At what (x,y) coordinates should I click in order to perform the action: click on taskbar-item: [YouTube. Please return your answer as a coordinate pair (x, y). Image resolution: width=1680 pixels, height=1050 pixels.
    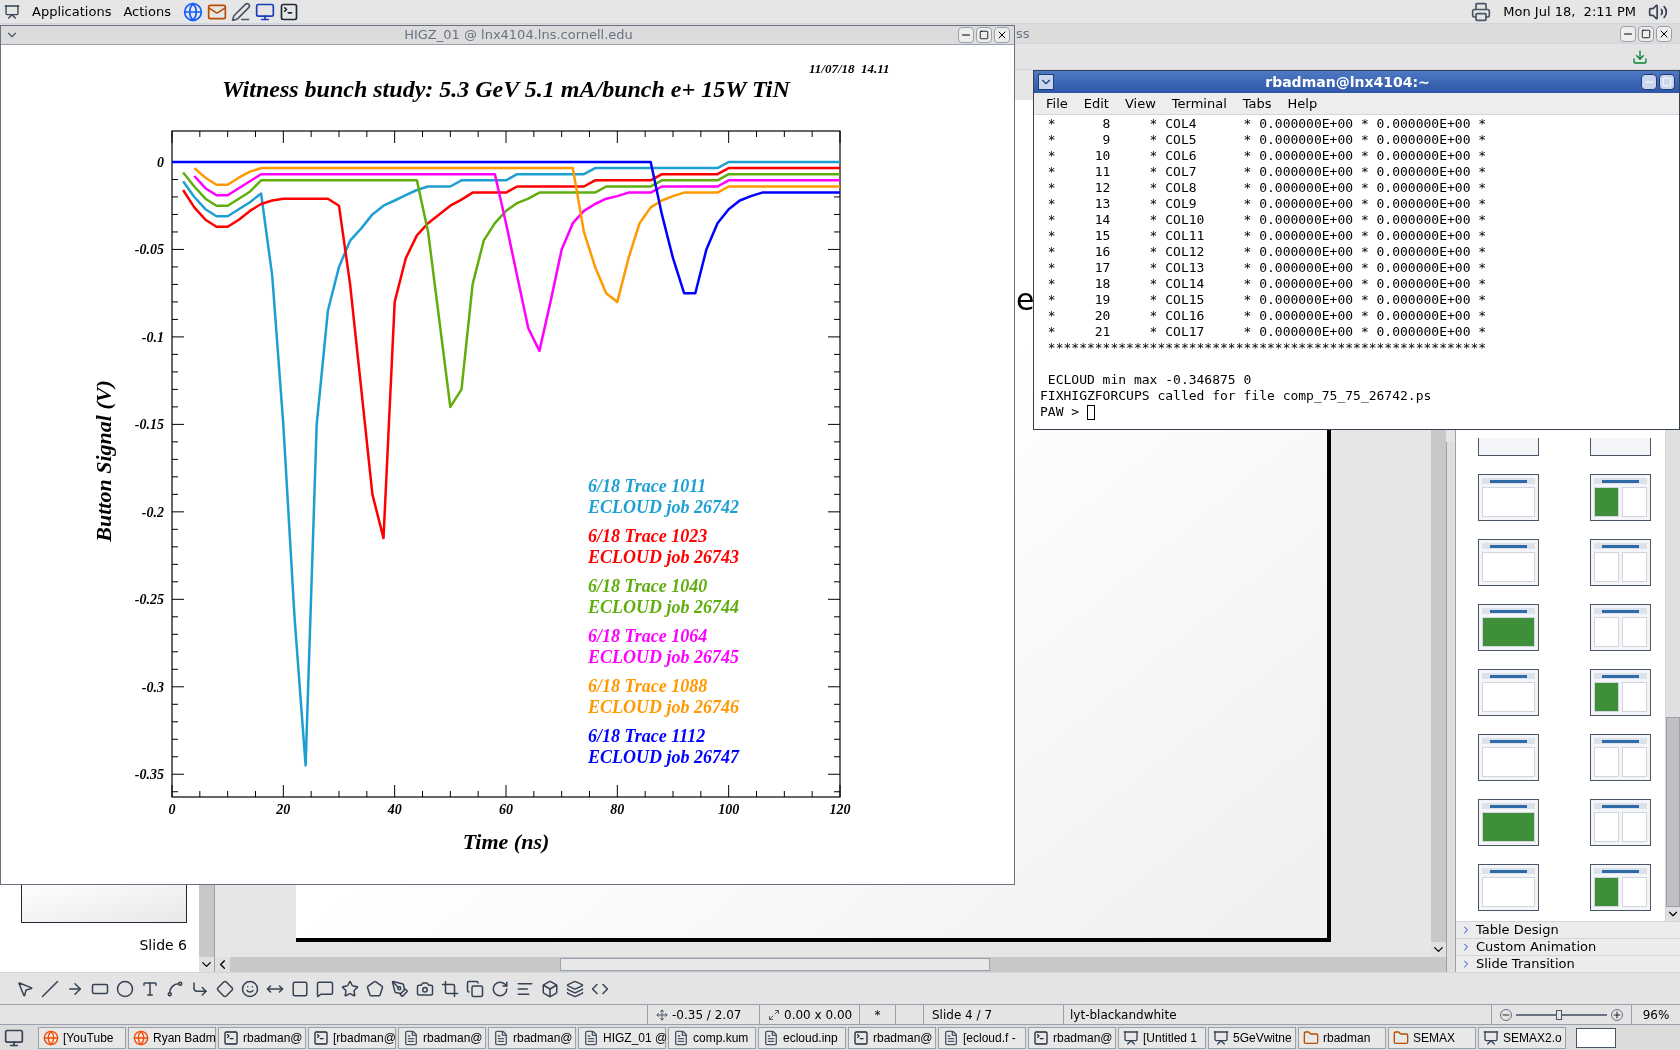
    Looking at the image, I should click on (82, 1037).